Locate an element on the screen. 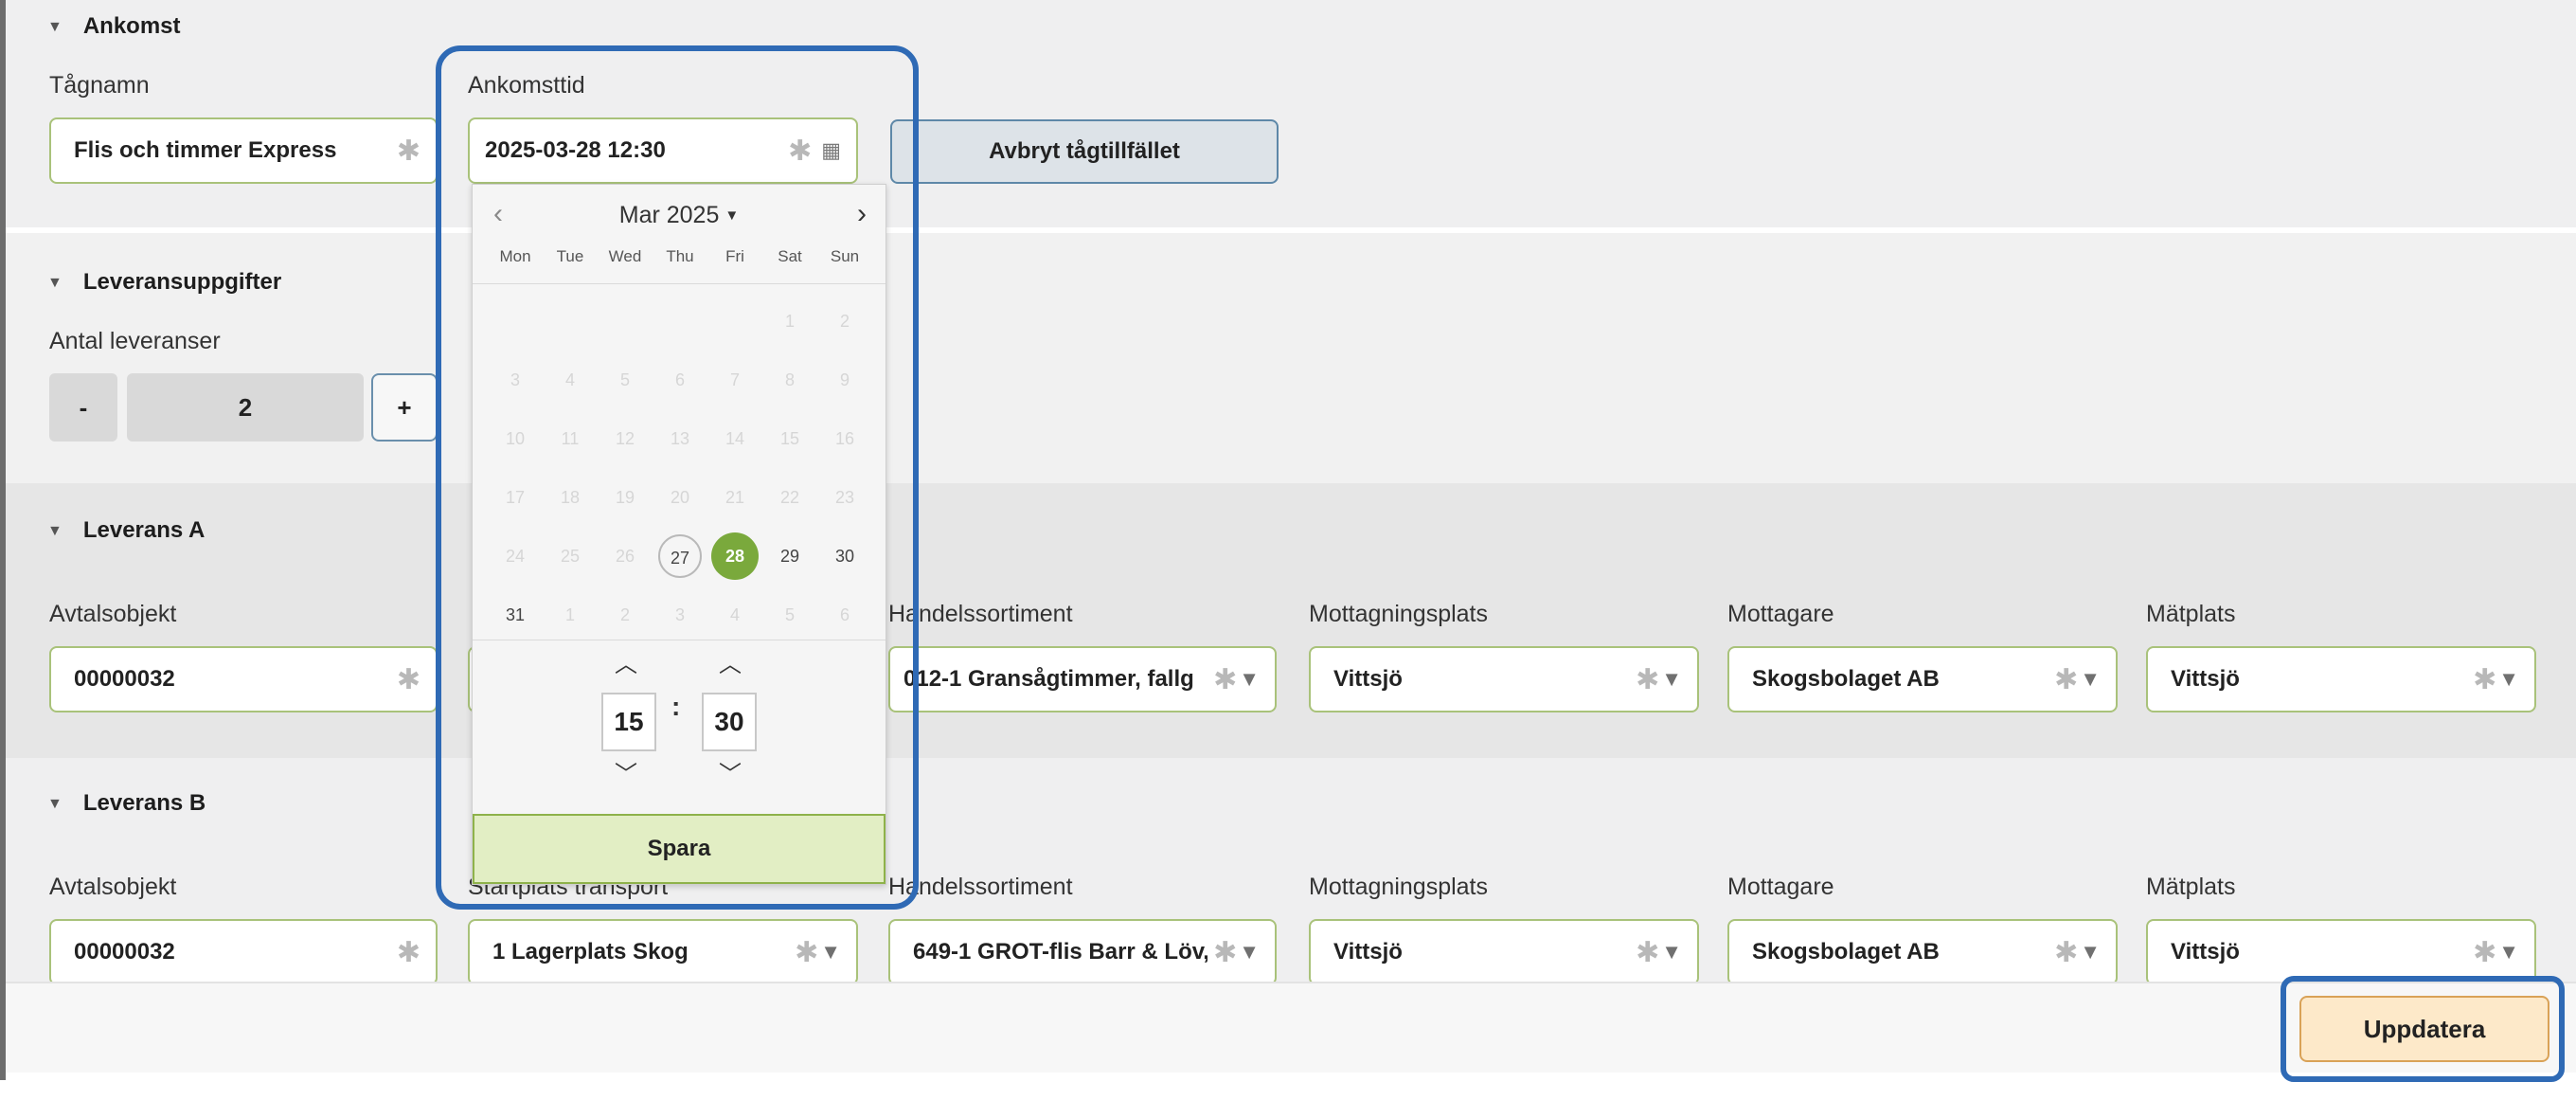  handelssortiment-select: 649-1 GROT-flis Barr & Löv, ✱ ▼ is located at coordinates (1082, 952).